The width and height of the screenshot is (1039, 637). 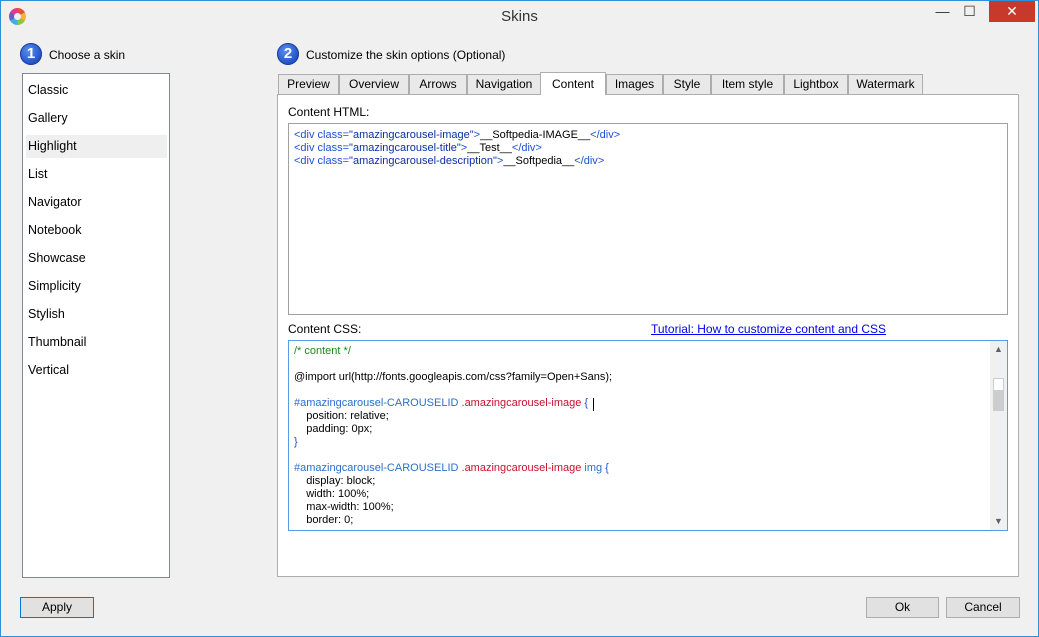 I want to click on tab-arrows: Arrows, so click(x=438, y=84).